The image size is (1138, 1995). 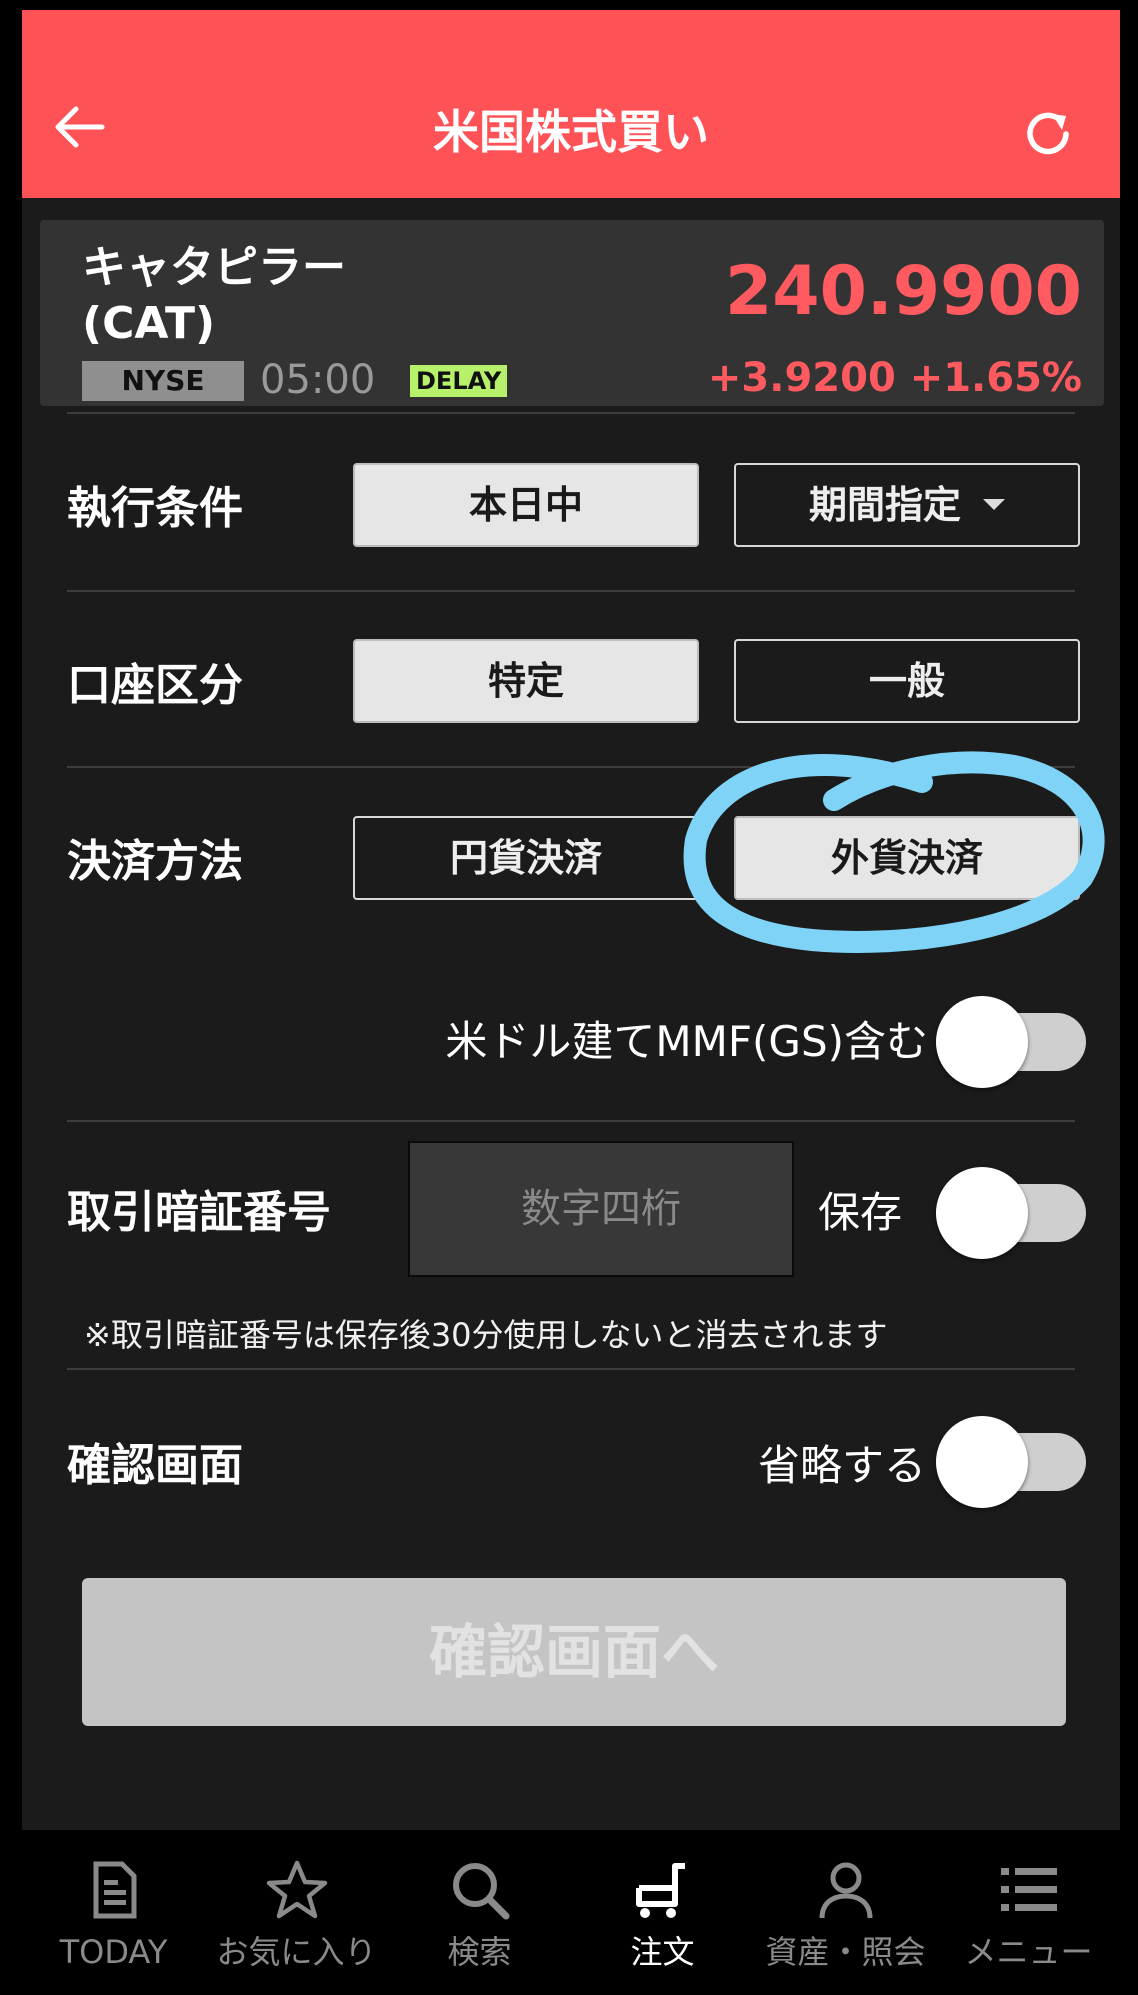 I want to click on settlement-option-foreign-label: 外貨決済, so click(x=906, y=858).